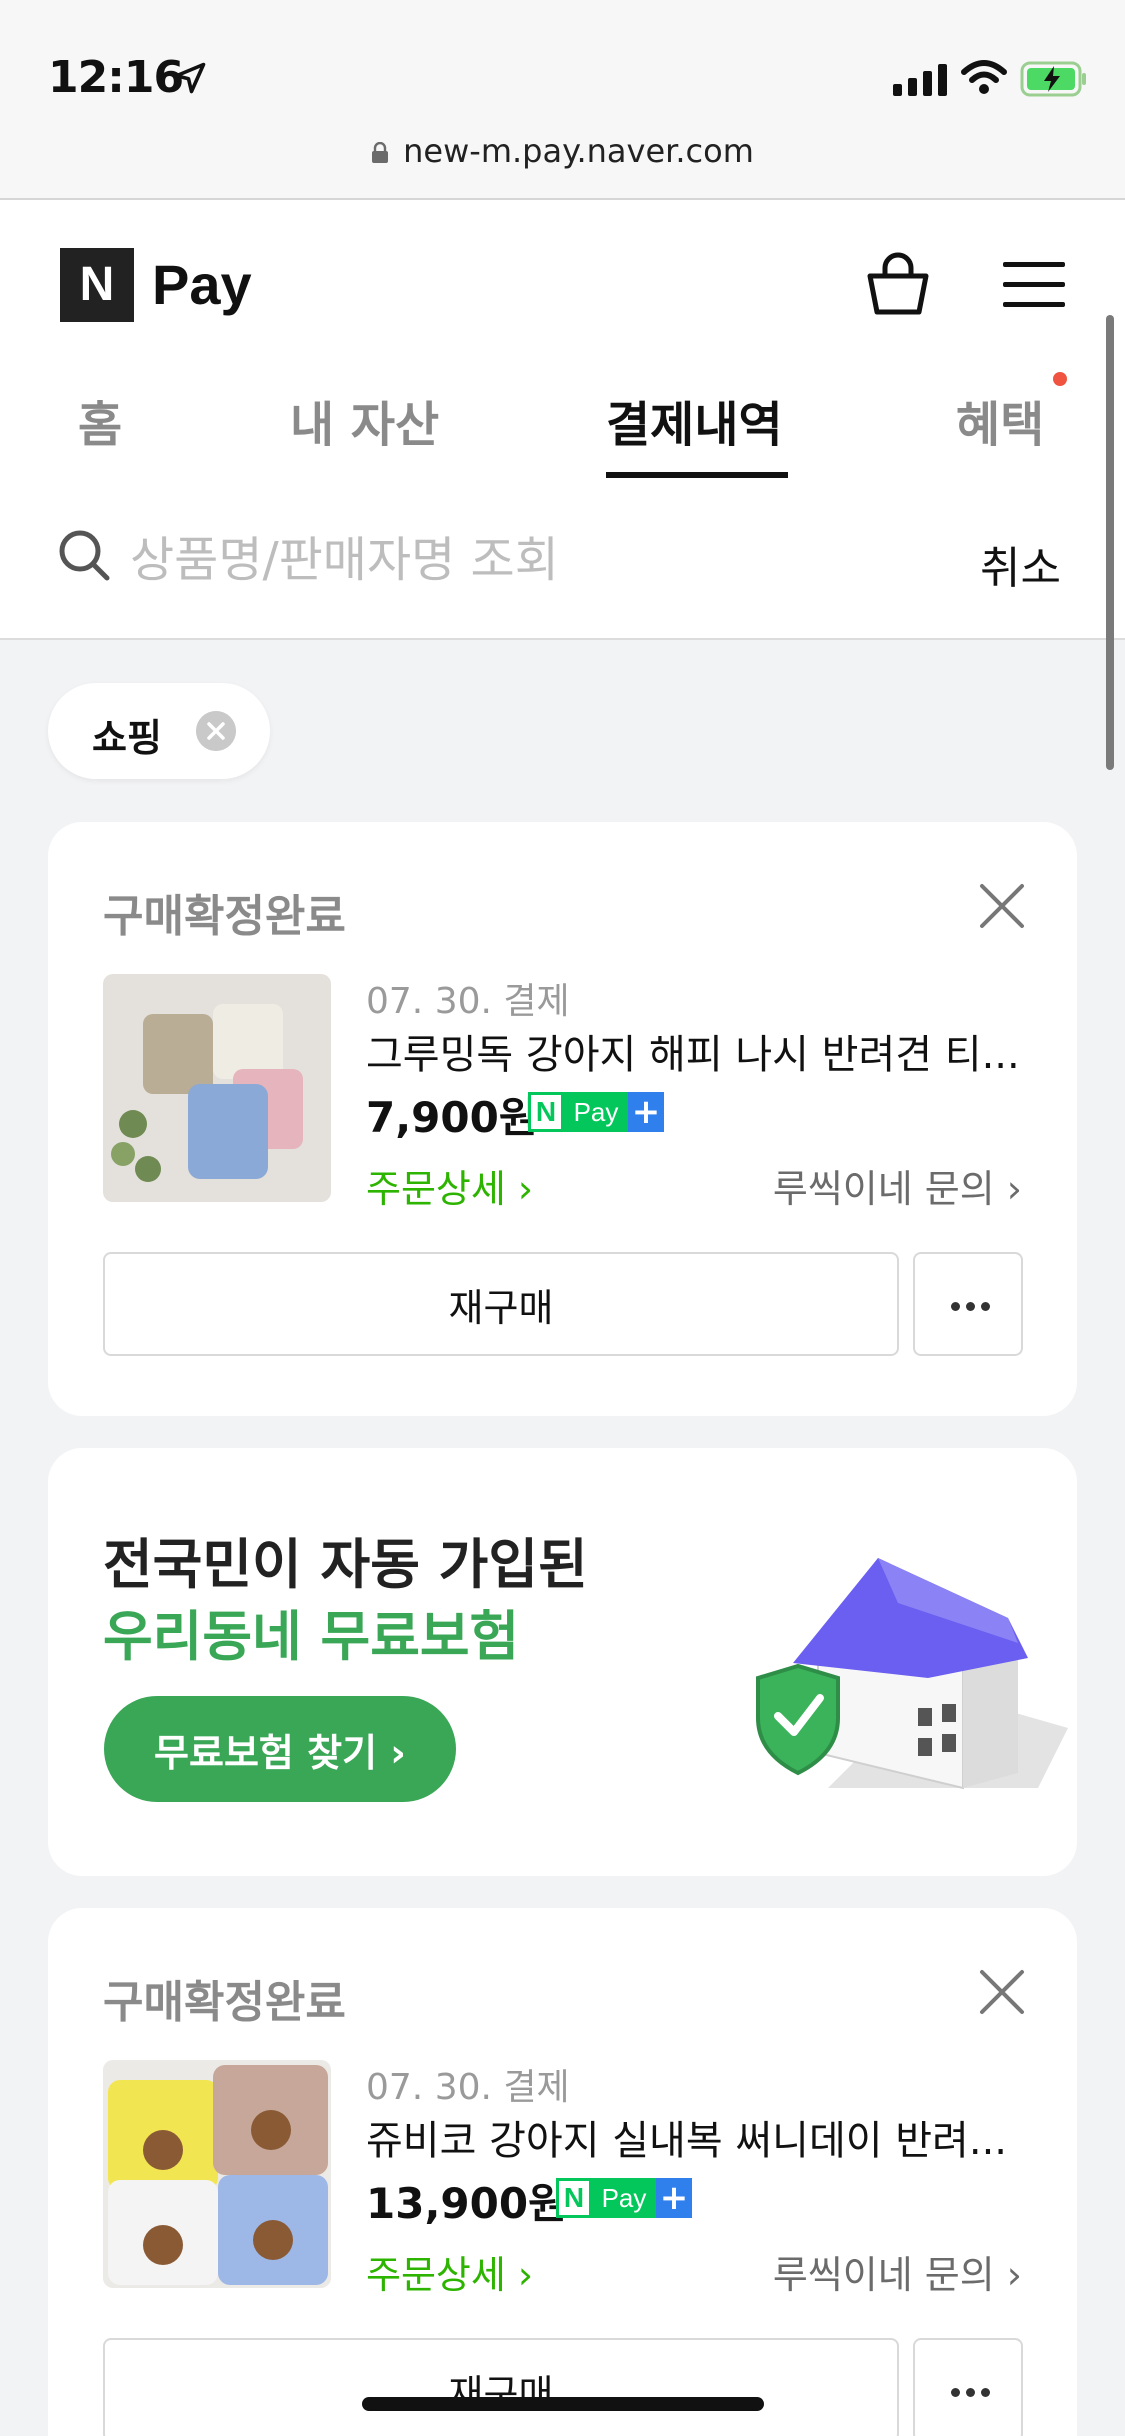 The height and width of the screenshot is (2436, 1125). I want to click on browser-url-bar: new-m.pay.naver.com, so click(562, 151).